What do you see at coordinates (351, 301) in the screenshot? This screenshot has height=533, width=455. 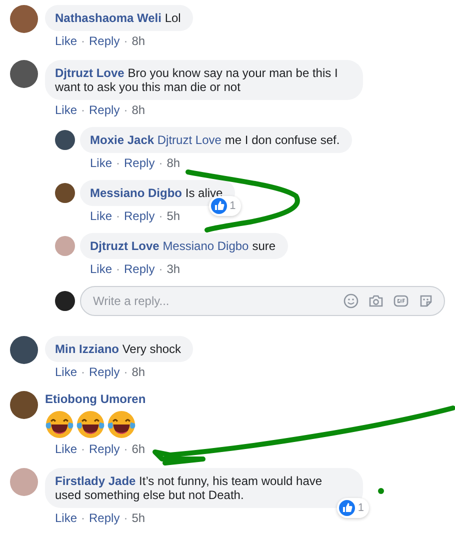 I see `emoji-icon` at bounding box center [351, 301].